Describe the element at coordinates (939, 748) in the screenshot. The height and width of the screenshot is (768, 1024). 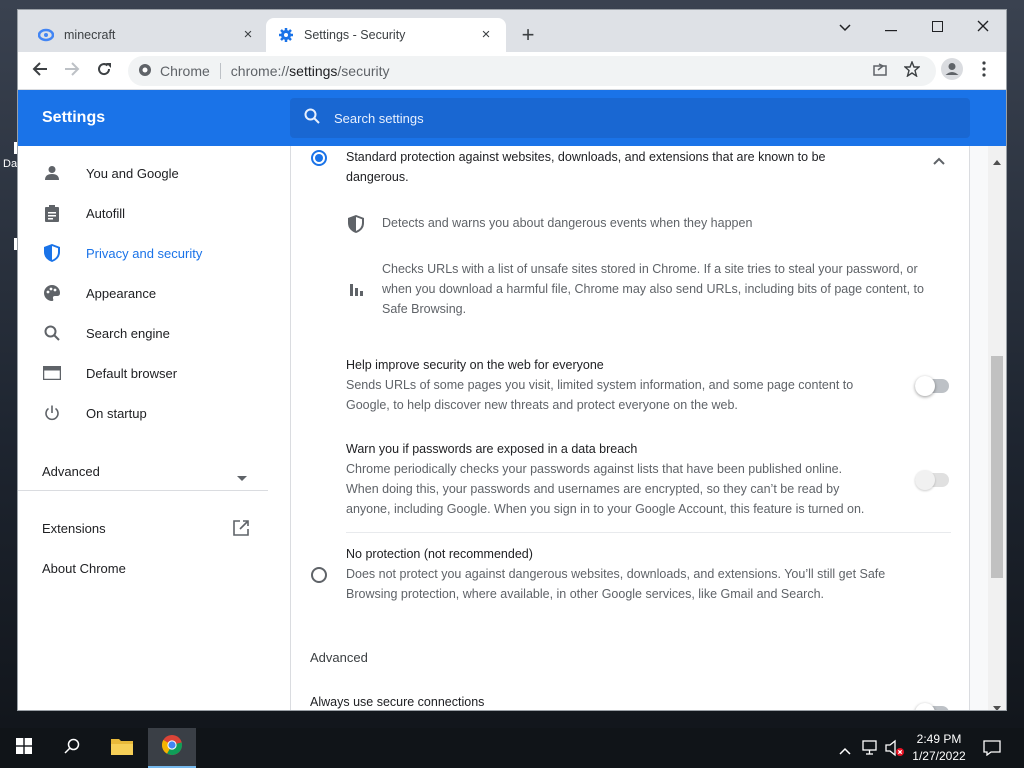
I see `taskbar-clock: 2:49 PM 1/27/2022` at that location.